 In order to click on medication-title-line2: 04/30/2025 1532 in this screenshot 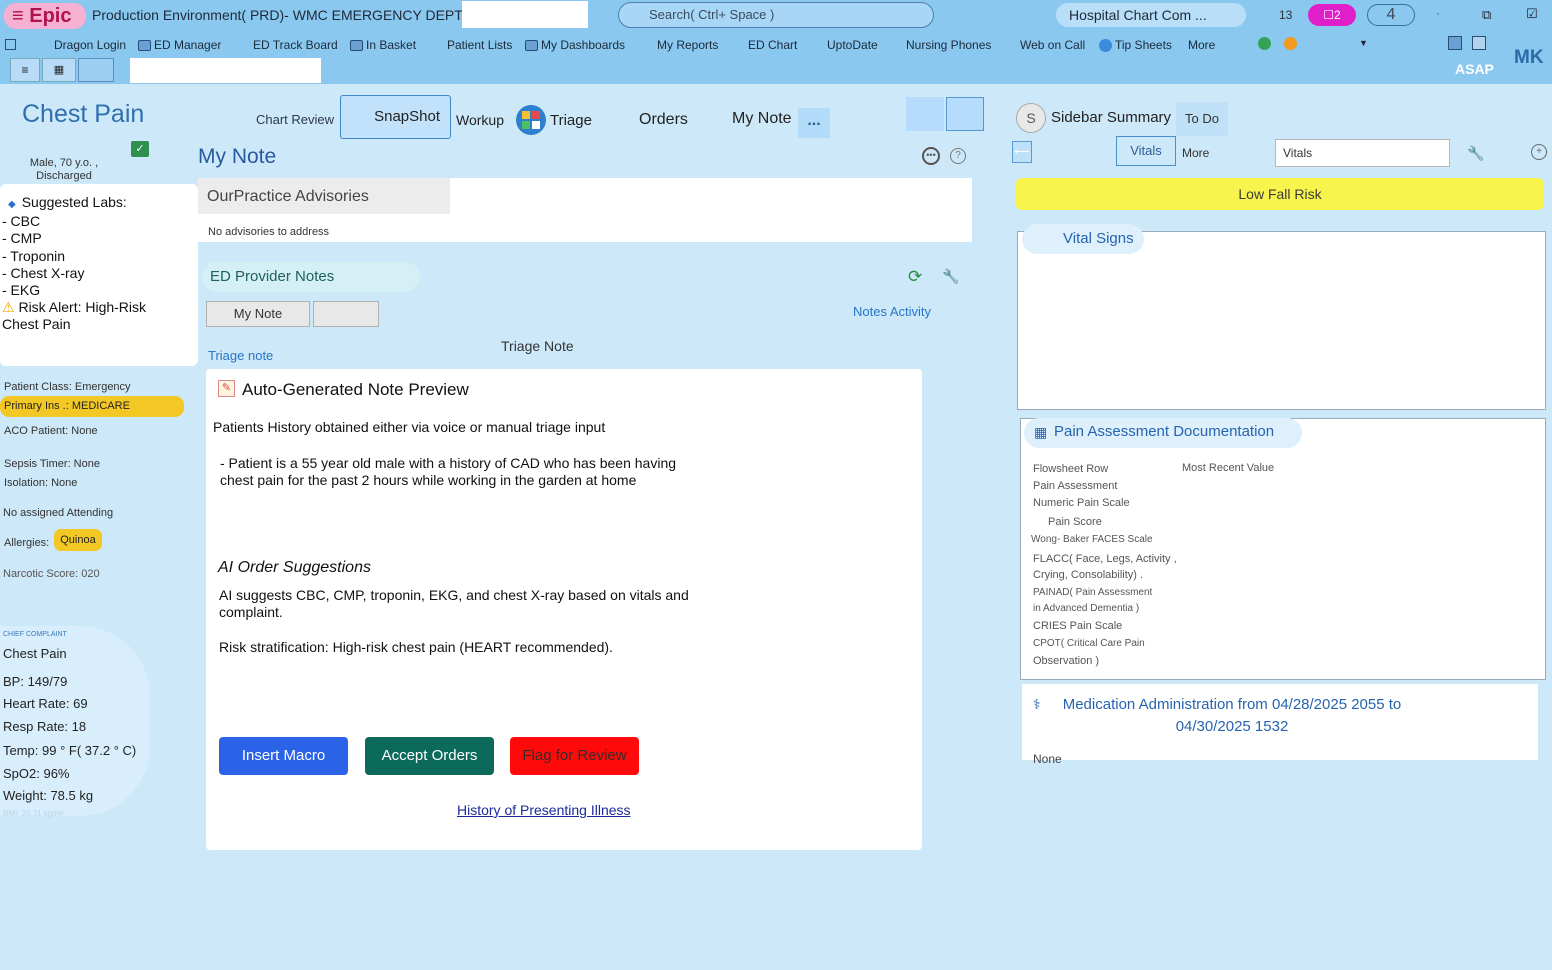, I will do `click(1232, 726)`.